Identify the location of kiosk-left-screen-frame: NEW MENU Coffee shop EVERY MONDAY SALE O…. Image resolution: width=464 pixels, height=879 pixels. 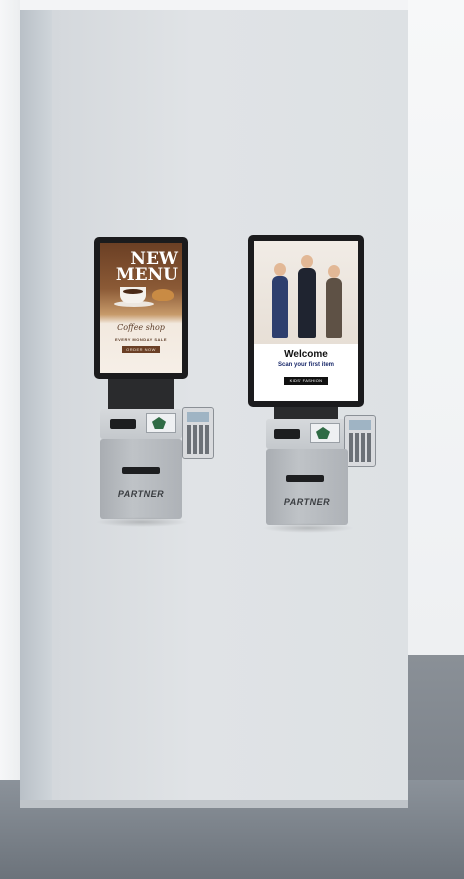
(141, 308).